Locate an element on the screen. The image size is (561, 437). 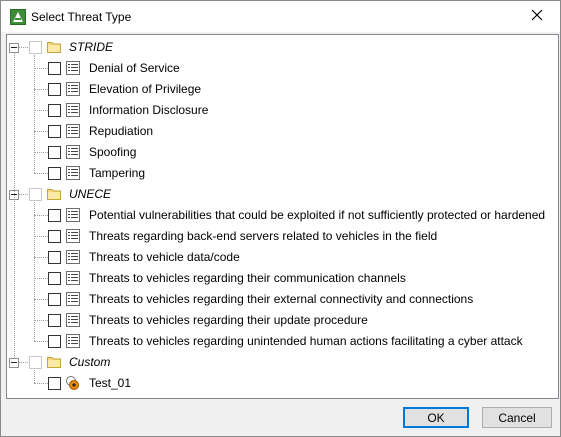
close-icon is located at coordinates (537, 16).